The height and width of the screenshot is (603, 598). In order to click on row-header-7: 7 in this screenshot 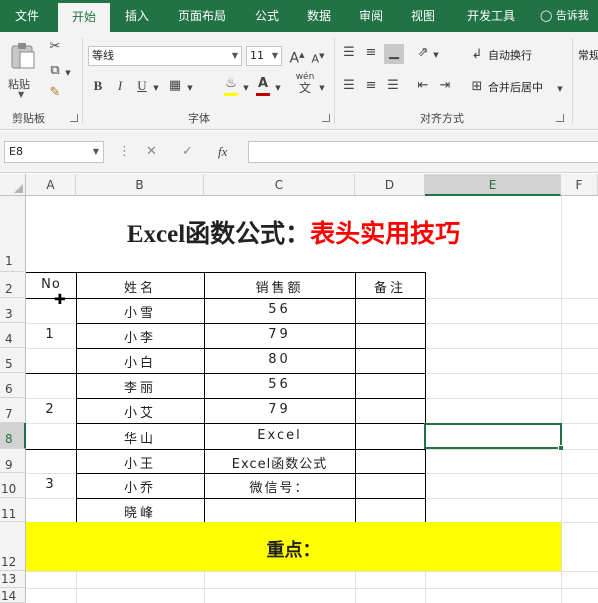, I will do `click(13, 410)`.